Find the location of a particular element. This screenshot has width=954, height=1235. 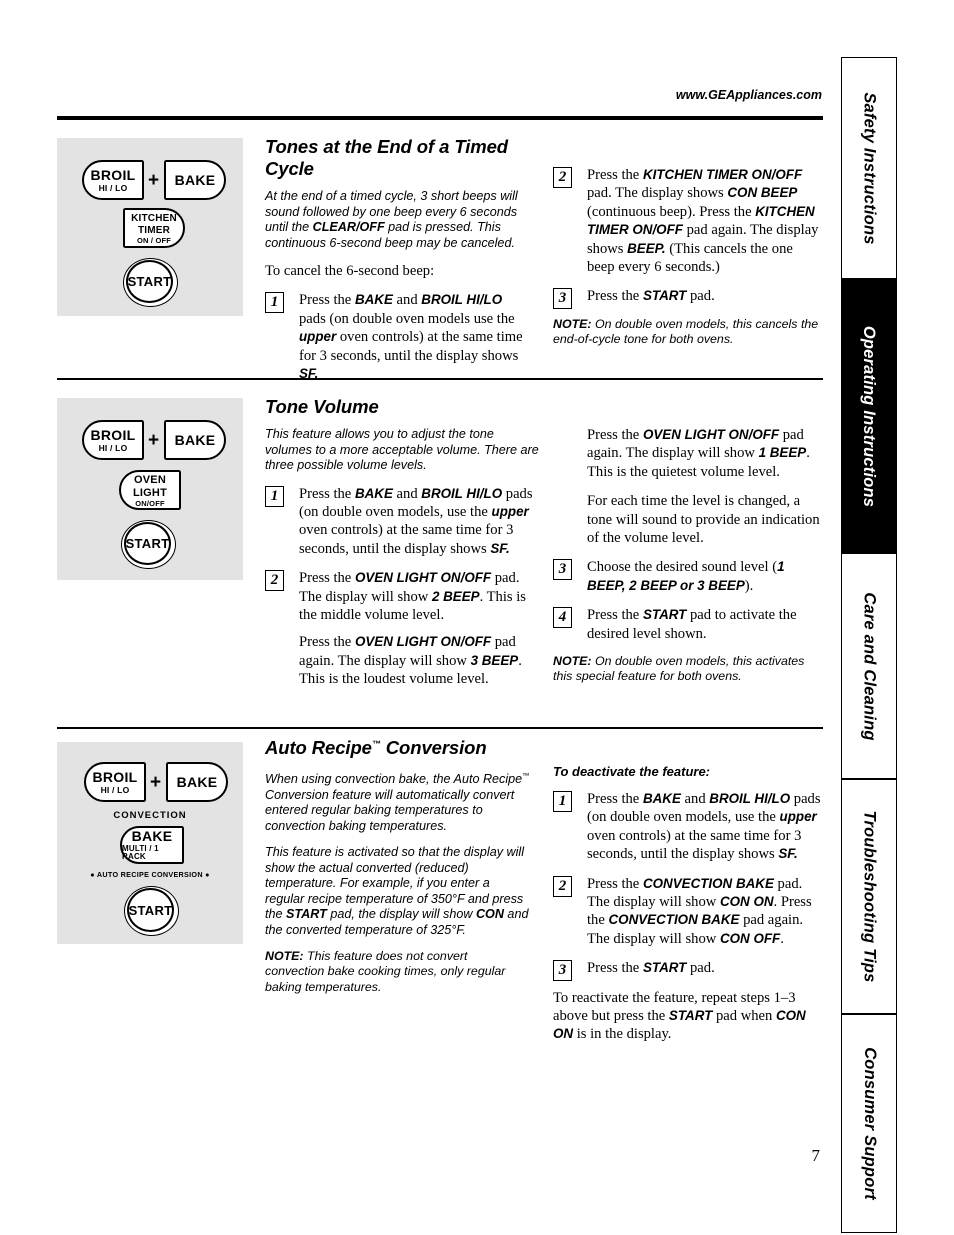

tab-safety-instructions: Safety Instructions is located at coordinates (869, 168).